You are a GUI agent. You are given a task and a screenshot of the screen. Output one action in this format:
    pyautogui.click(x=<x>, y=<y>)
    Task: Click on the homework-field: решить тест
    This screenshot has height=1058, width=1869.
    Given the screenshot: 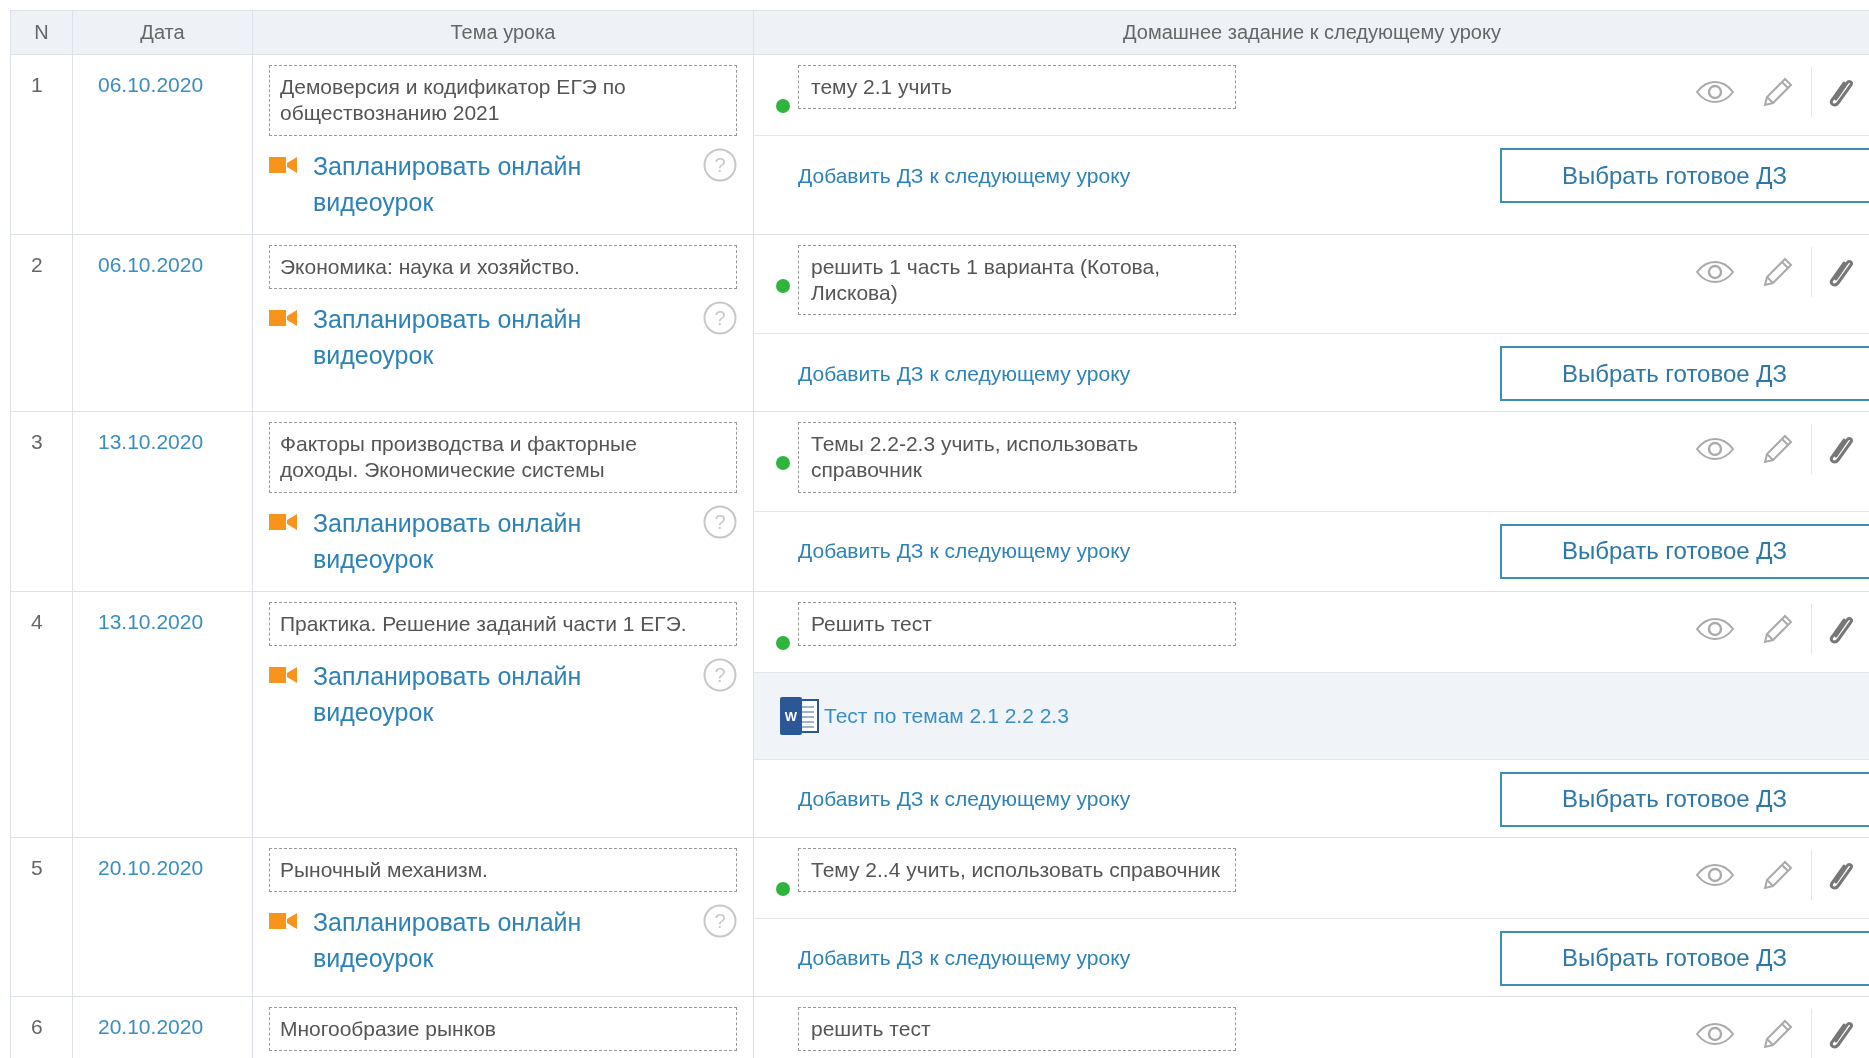 What is the action you would take?
    pyautogui.click(x=1017, y=1028)
    